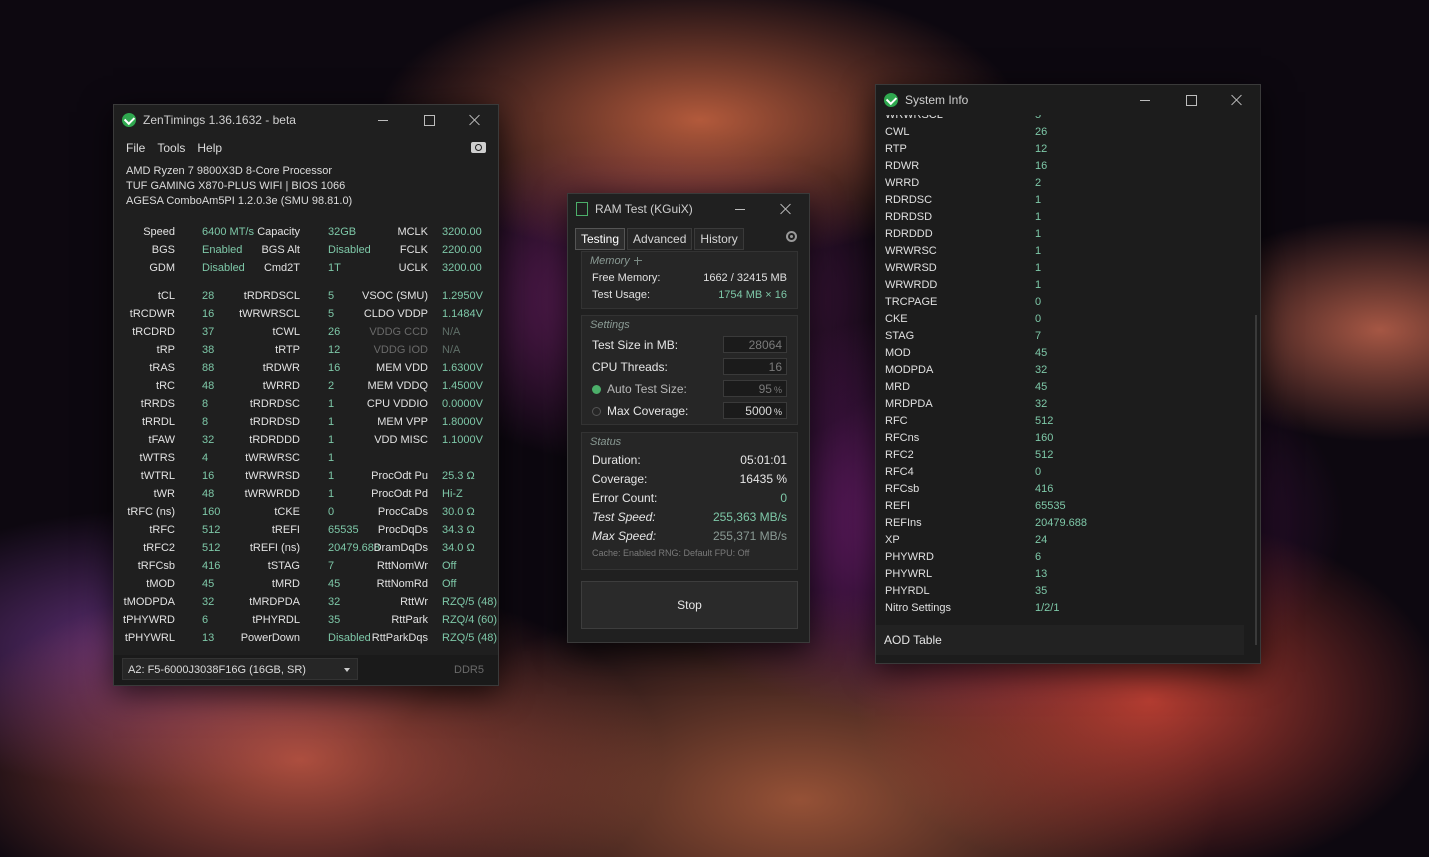 This screenshot has height=857, width=1429. Describe the element at coordinates (1061, 217) in the screenshot. I see `sys-info-row: RDRDSD 1` at that location.